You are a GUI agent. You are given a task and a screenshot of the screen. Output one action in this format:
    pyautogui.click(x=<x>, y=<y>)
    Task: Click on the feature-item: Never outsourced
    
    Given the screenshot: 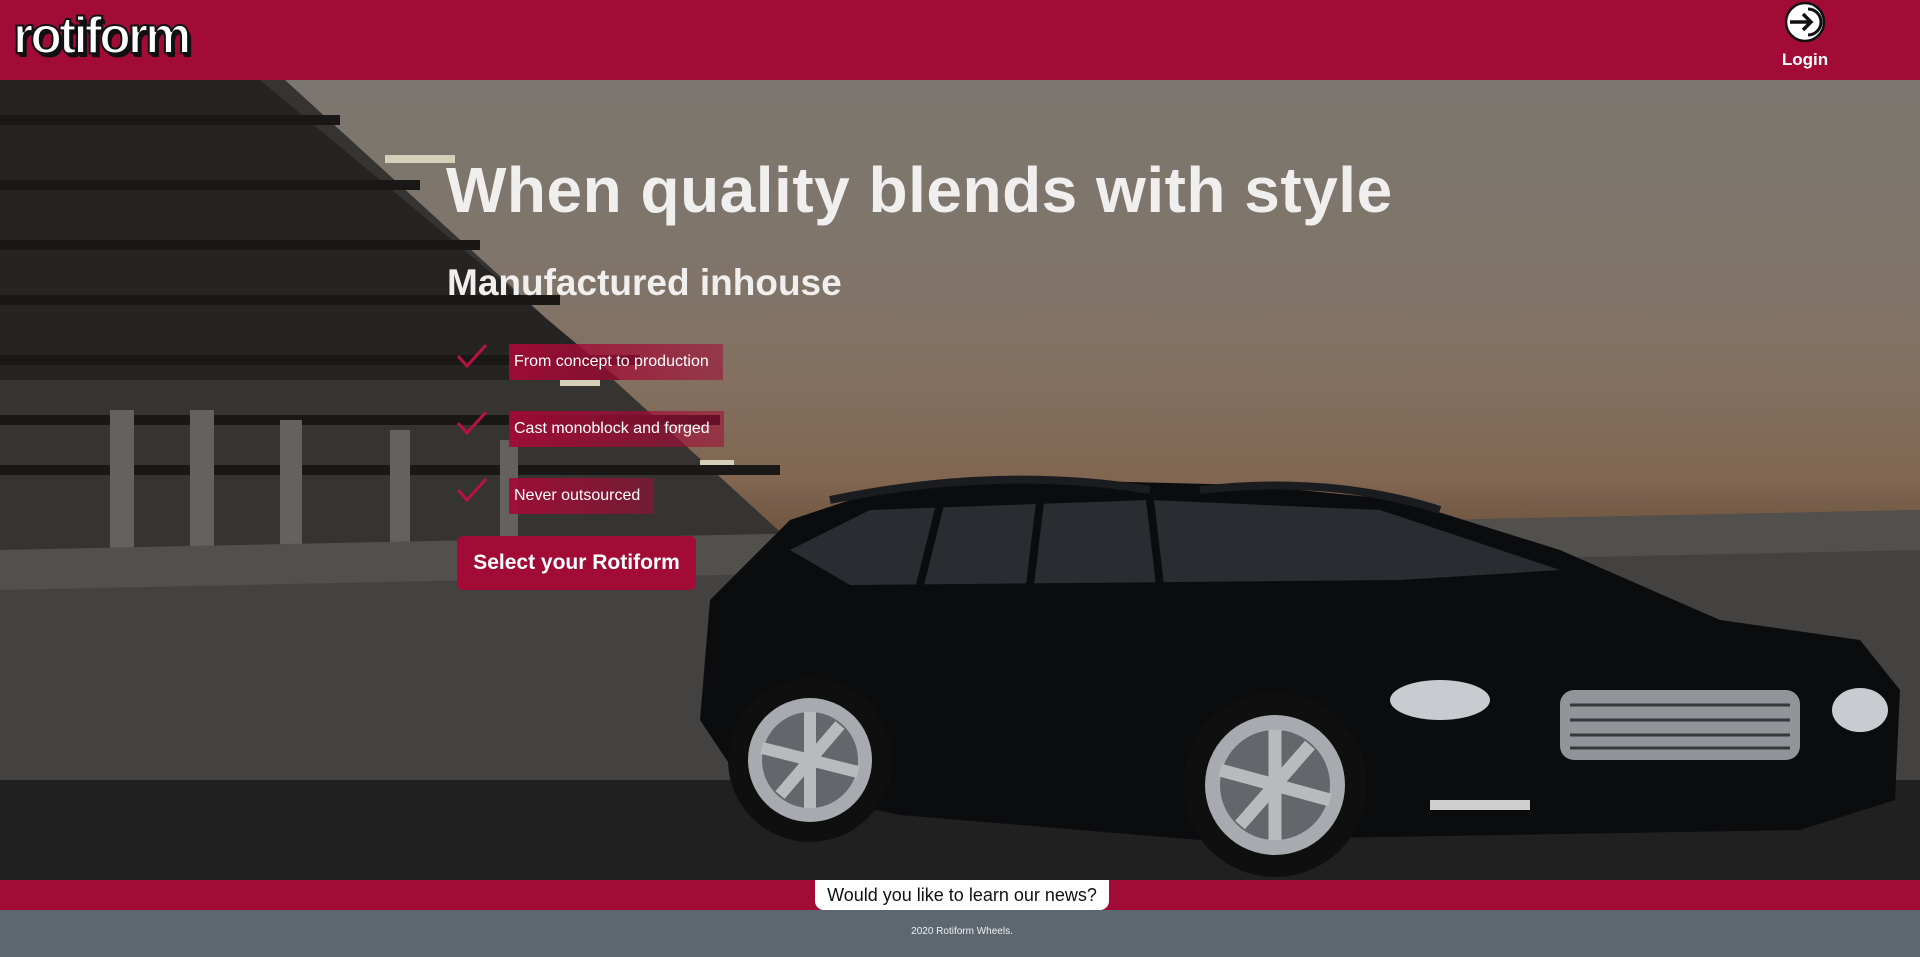 What is the action you would take?
    pyautogui.click(x=605, y=495)
    